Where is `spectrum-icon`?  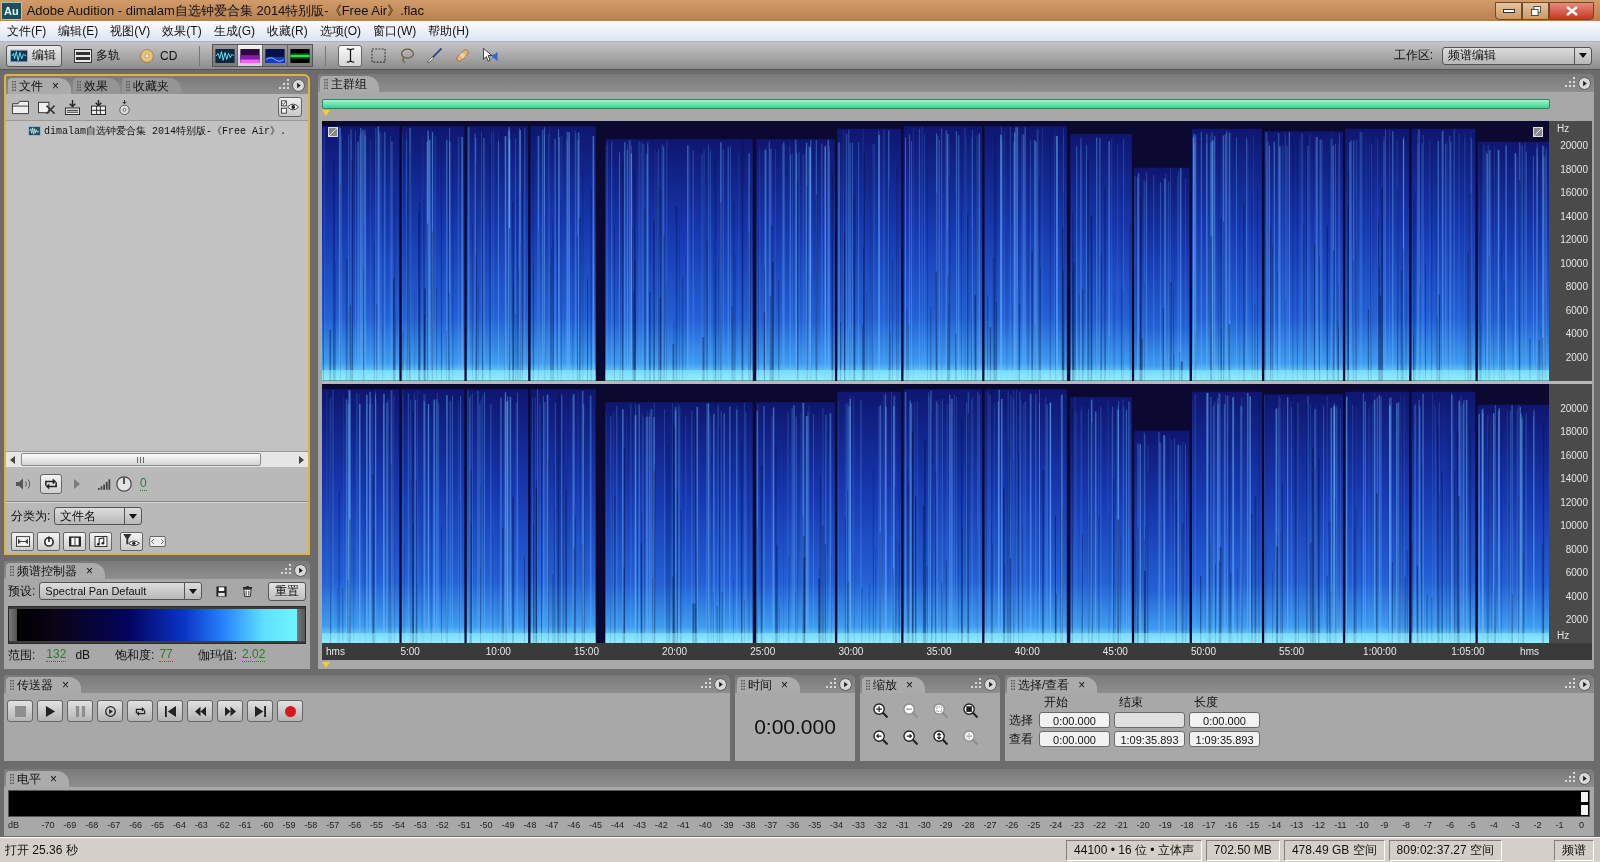
spectrum-icon is located at coordinates (250, 55).